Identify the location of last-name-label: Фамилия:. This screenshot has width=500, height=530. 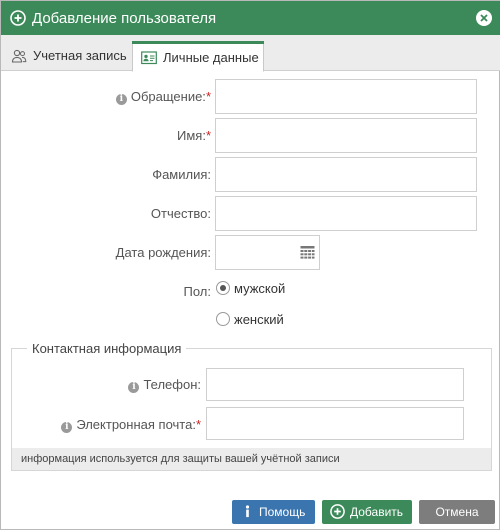
(181, 174).